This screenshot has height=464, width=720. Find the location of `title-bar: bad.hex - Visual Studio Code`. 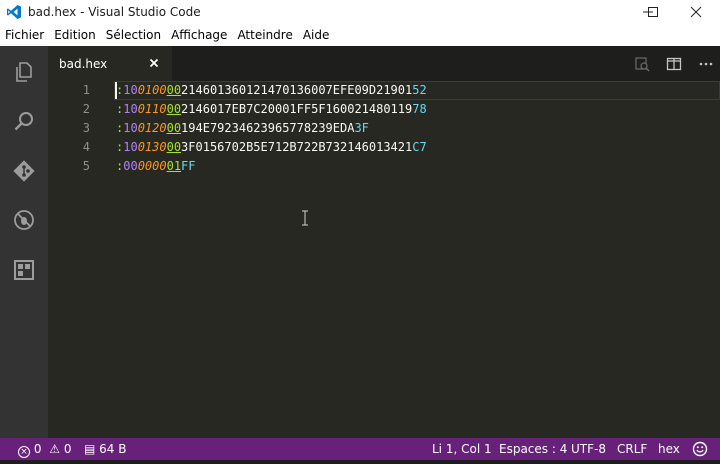

title-bar: bad.hex - Visual Studio Code is located at coordinates (360, 12).